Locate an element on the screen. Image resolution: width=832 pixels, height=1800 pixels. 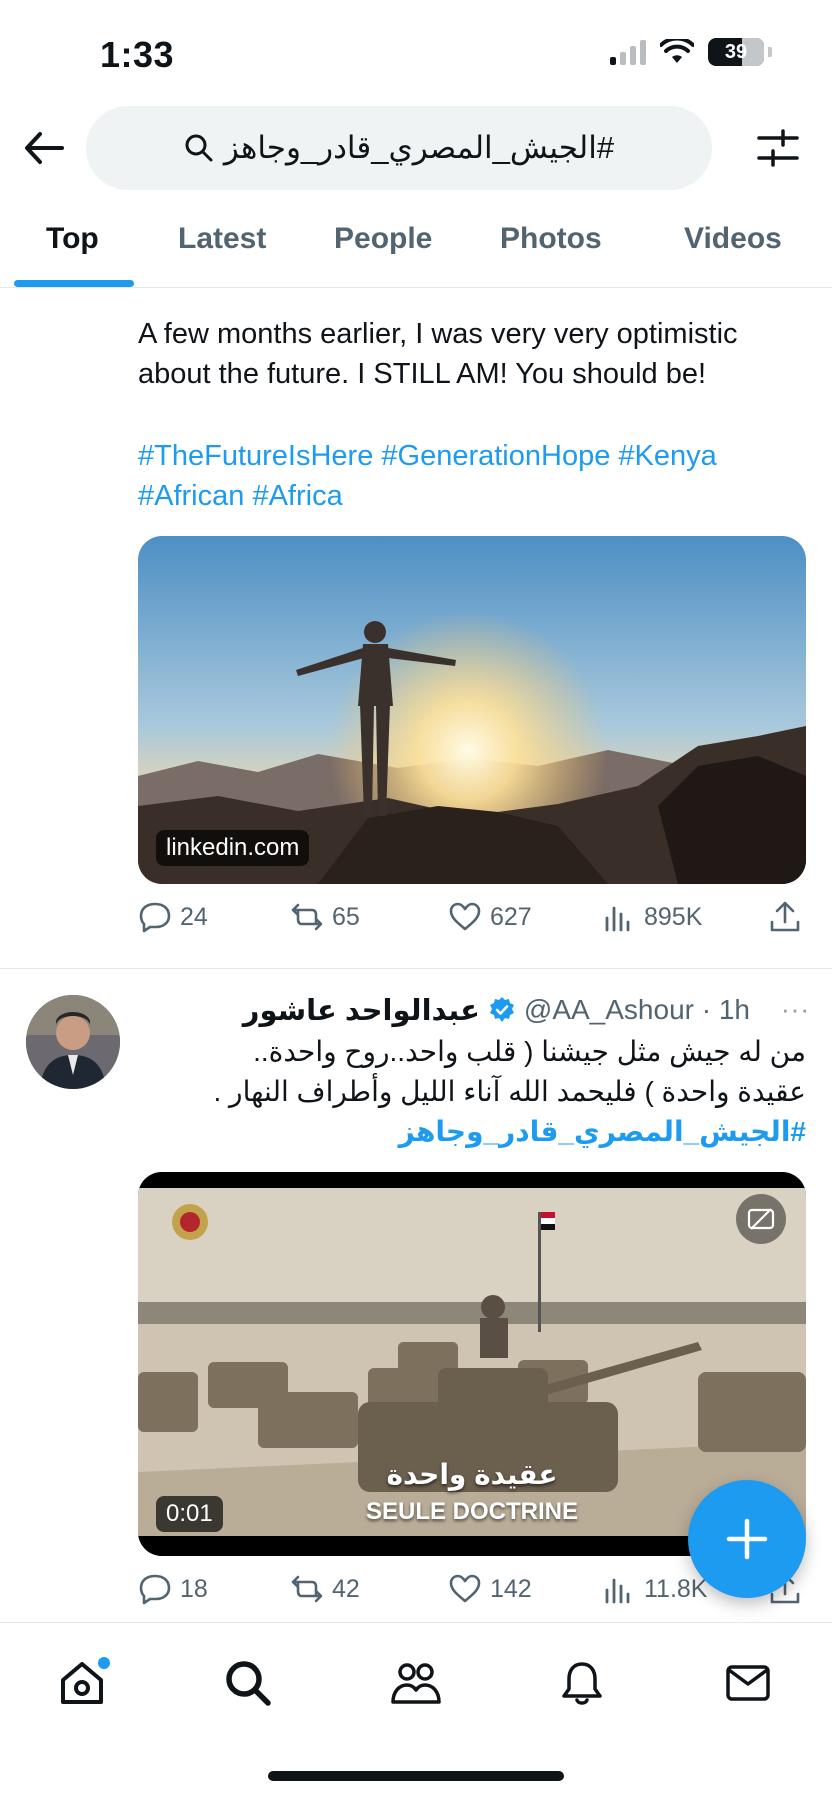
bell-icon is located at coordinates (582, 1683).